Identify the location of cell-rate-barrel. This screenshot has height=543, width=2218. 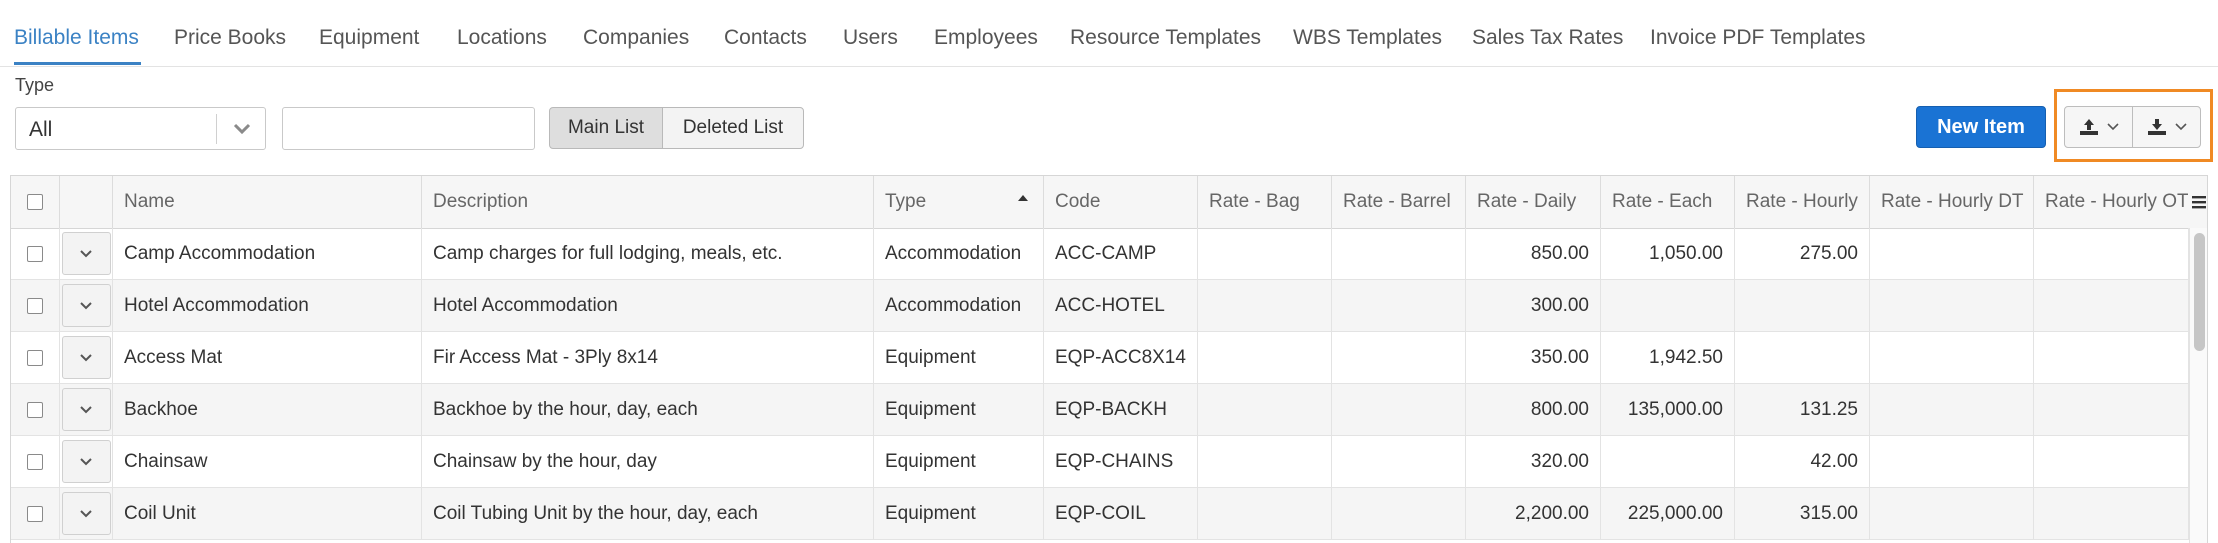
(1399, 357).